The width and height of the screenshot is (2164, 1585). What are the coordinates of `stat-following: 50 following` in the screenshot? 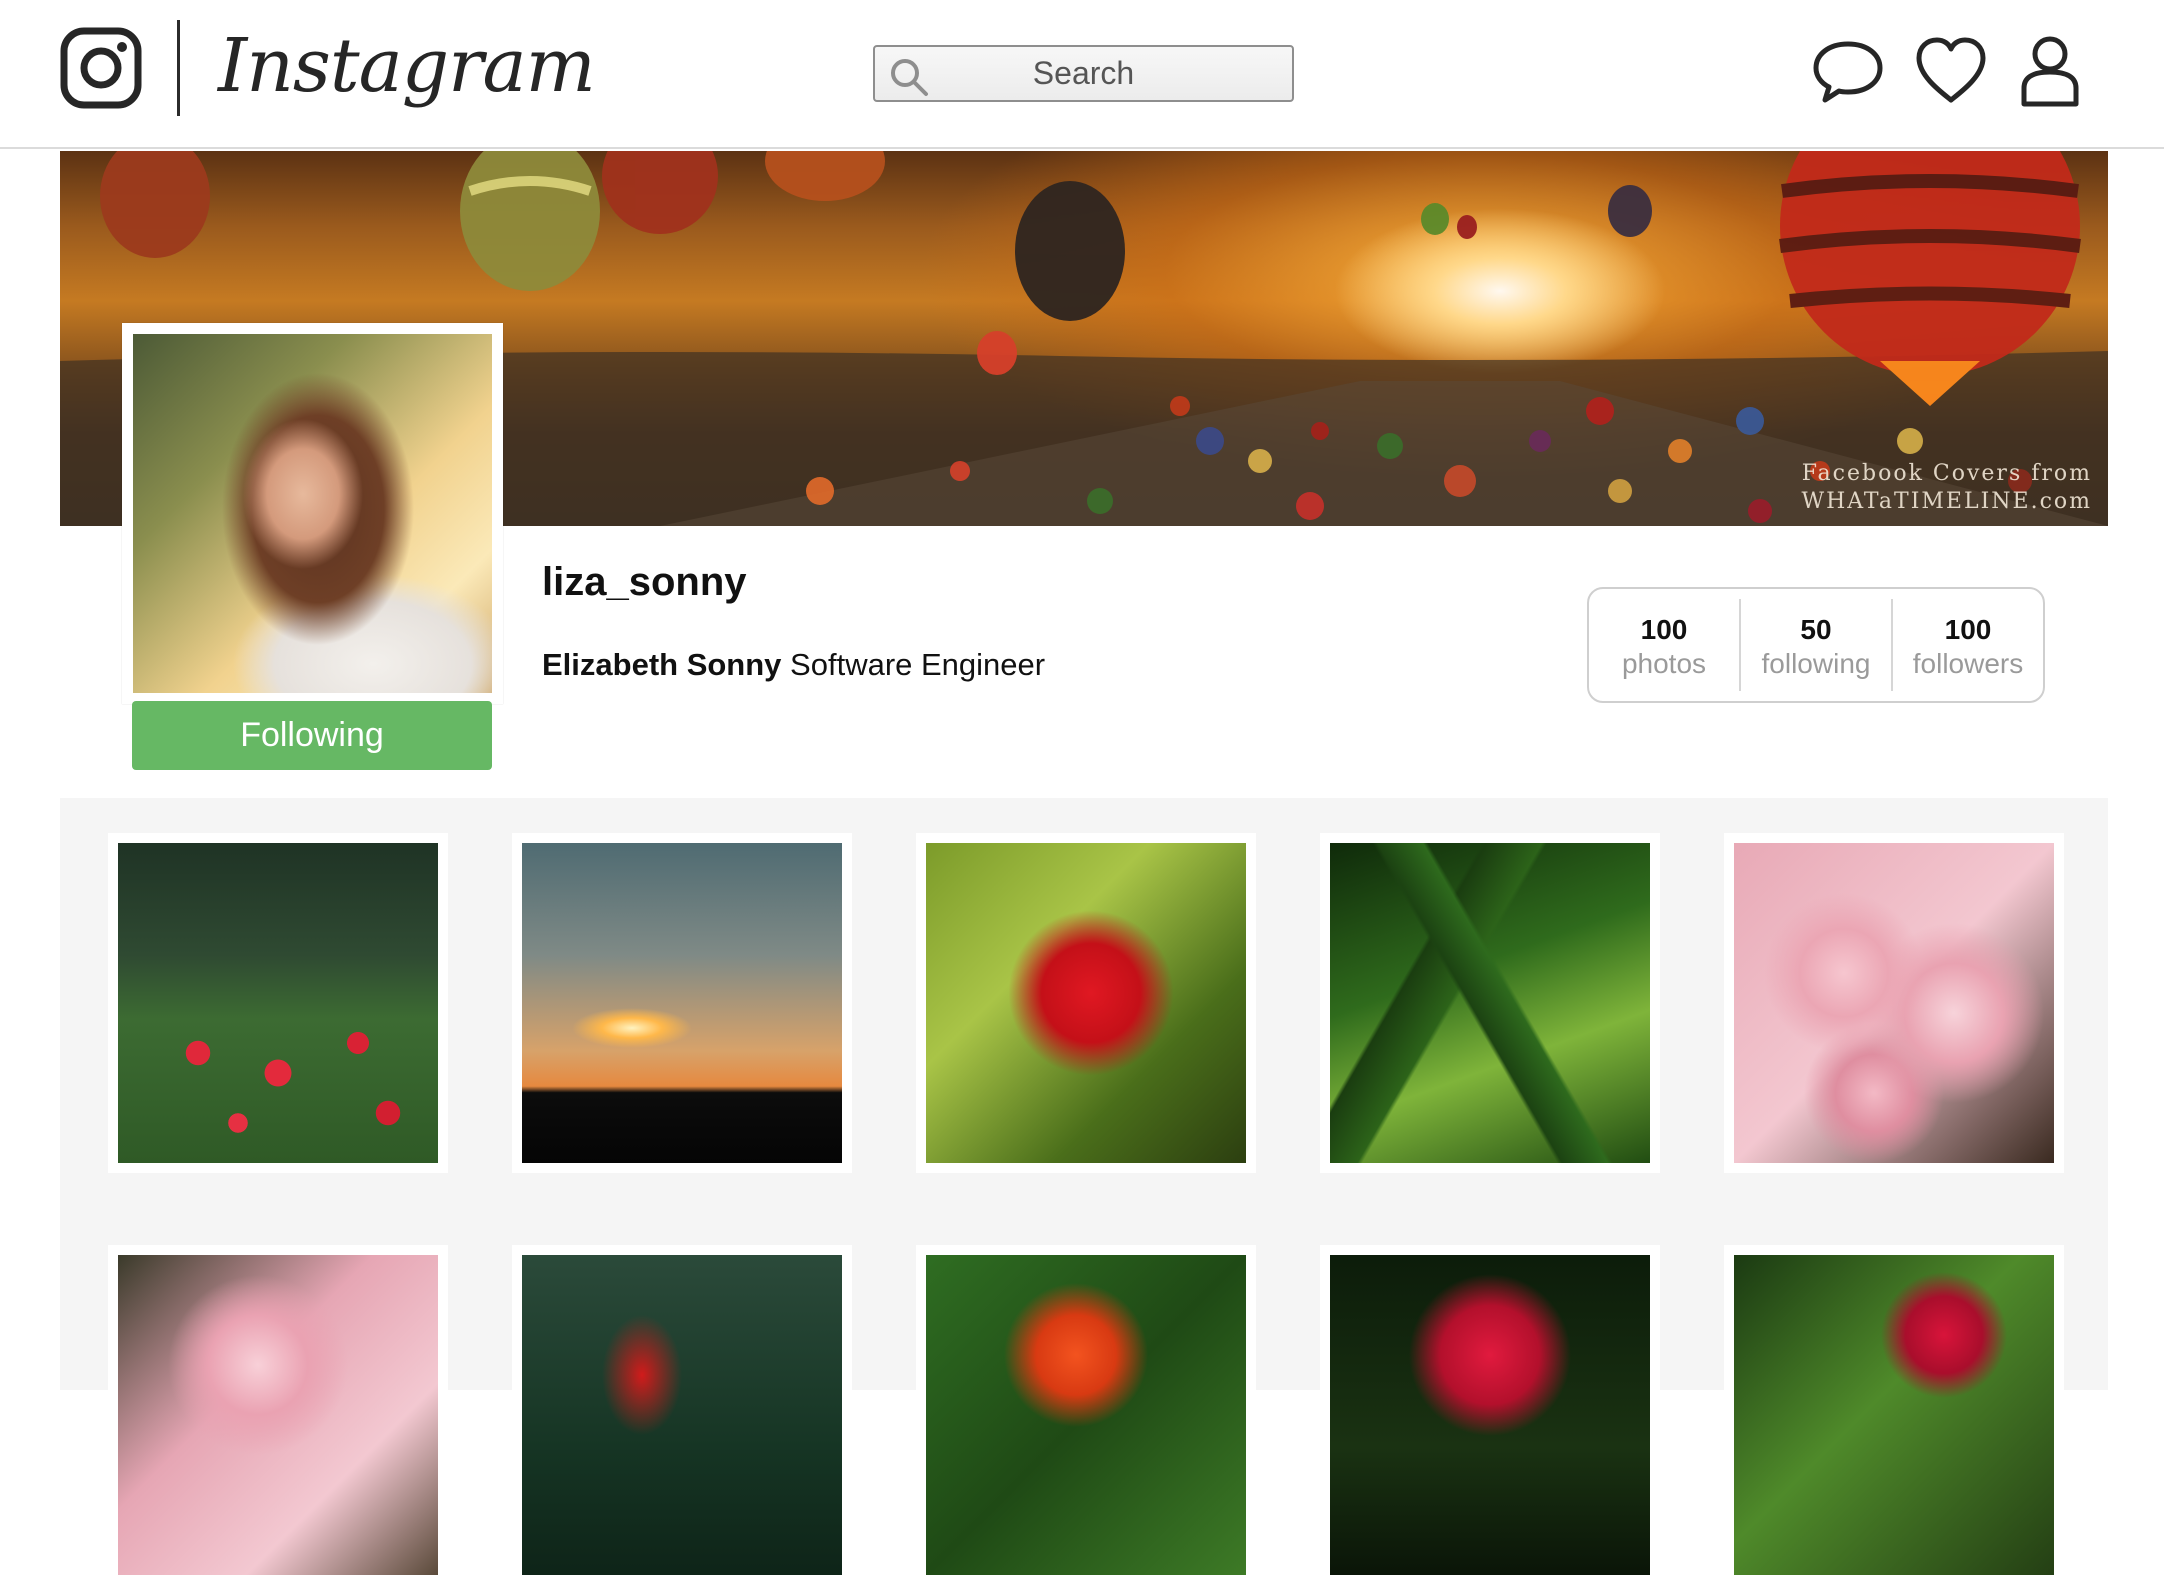 It's located at (1815, 645).